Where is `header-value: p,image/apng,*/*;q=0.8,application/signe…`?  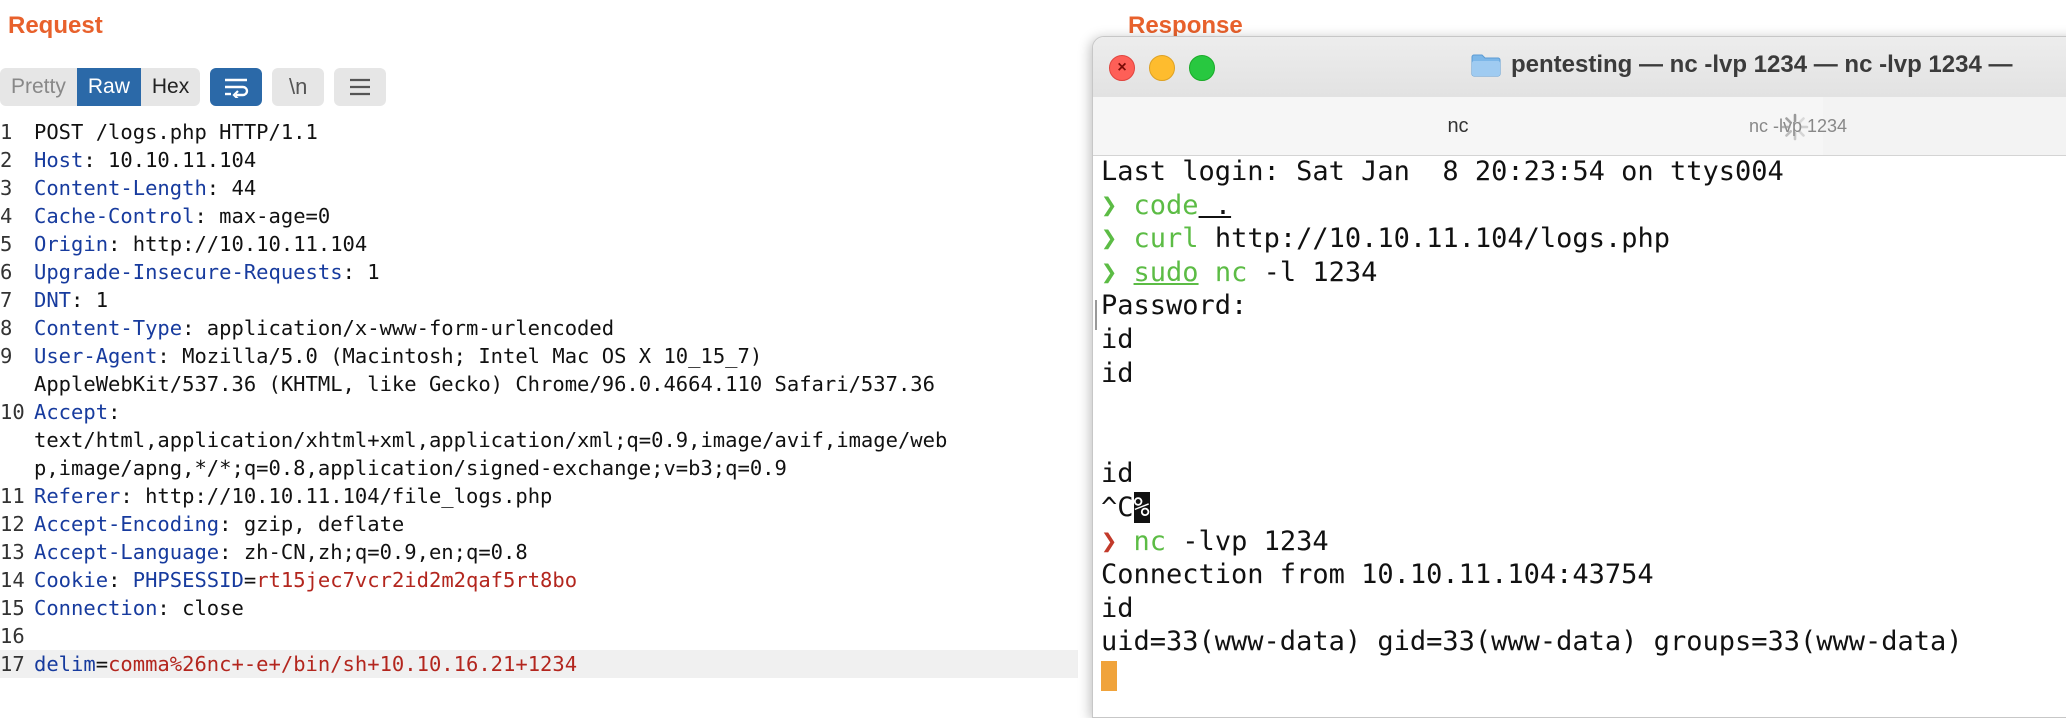 header-value: p,image/apng,*/*;q=0.8,application/signe… is located at coordinates (410, 468).